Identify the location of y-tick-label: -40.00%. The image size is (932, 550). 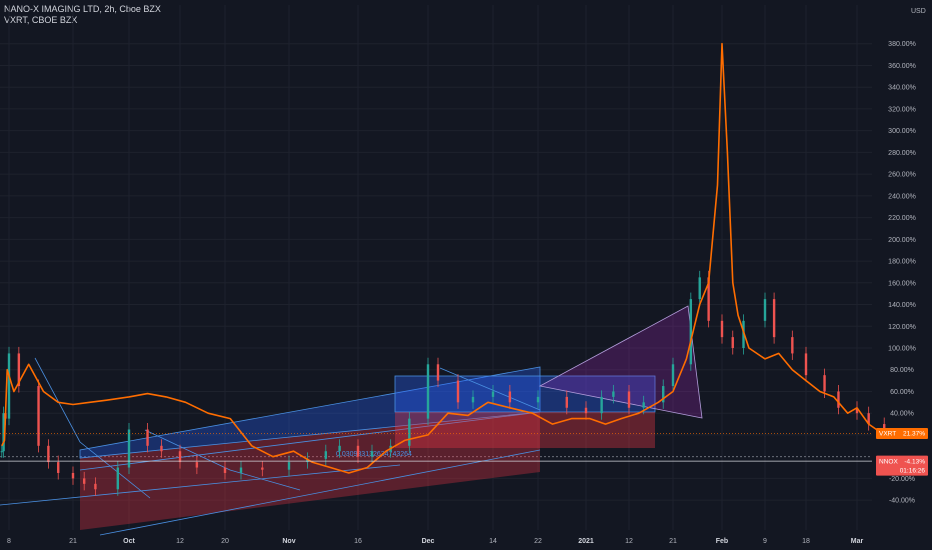
(902, 501).